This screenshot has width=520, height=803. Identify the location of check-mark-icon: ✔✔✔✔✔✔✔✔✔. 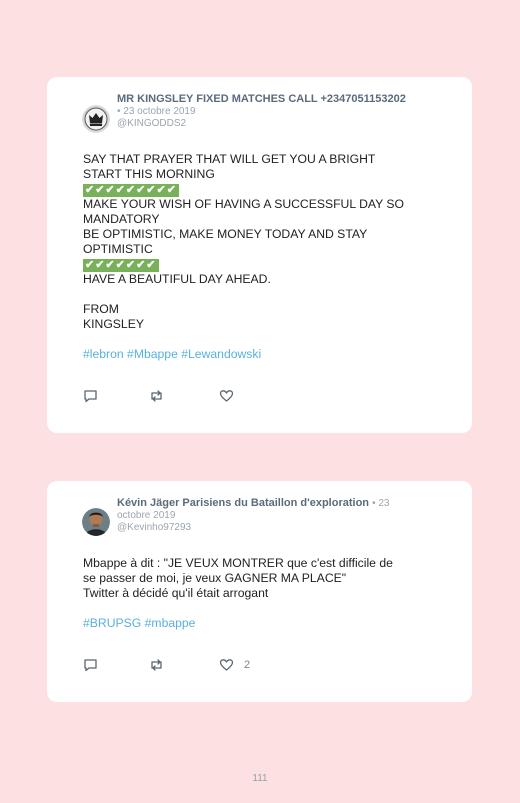
(131, 190).